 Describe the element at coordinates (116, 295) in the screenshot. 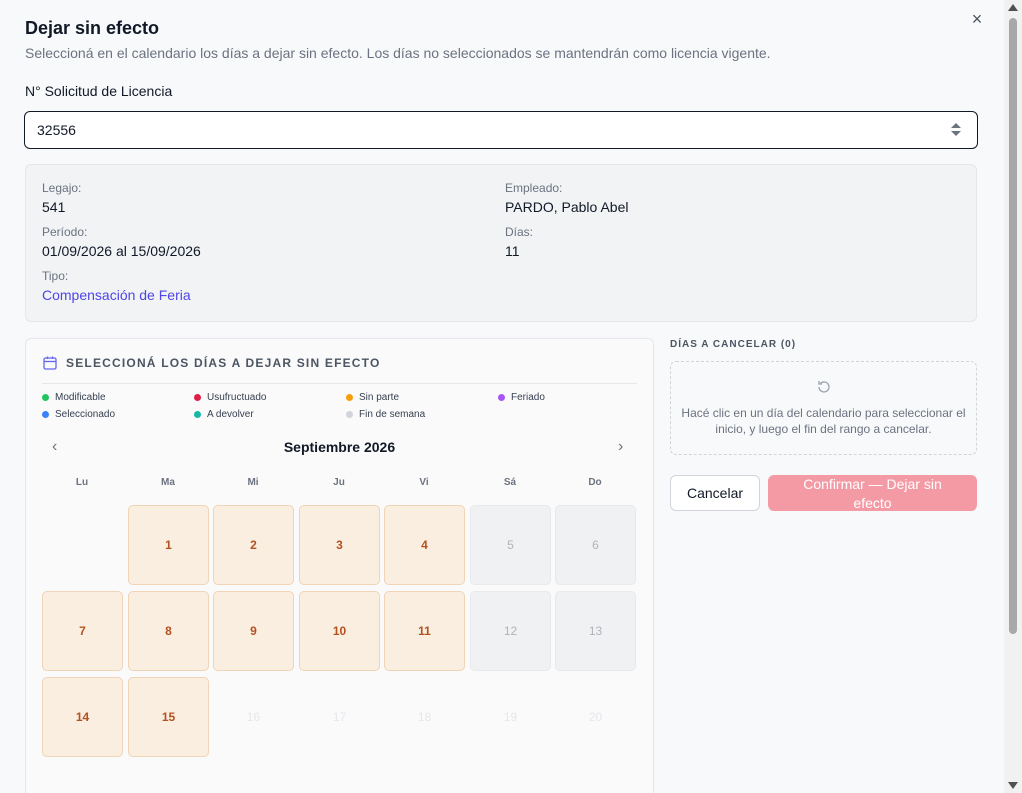

I see `tipo-value: Compensación de Feria` at that location.